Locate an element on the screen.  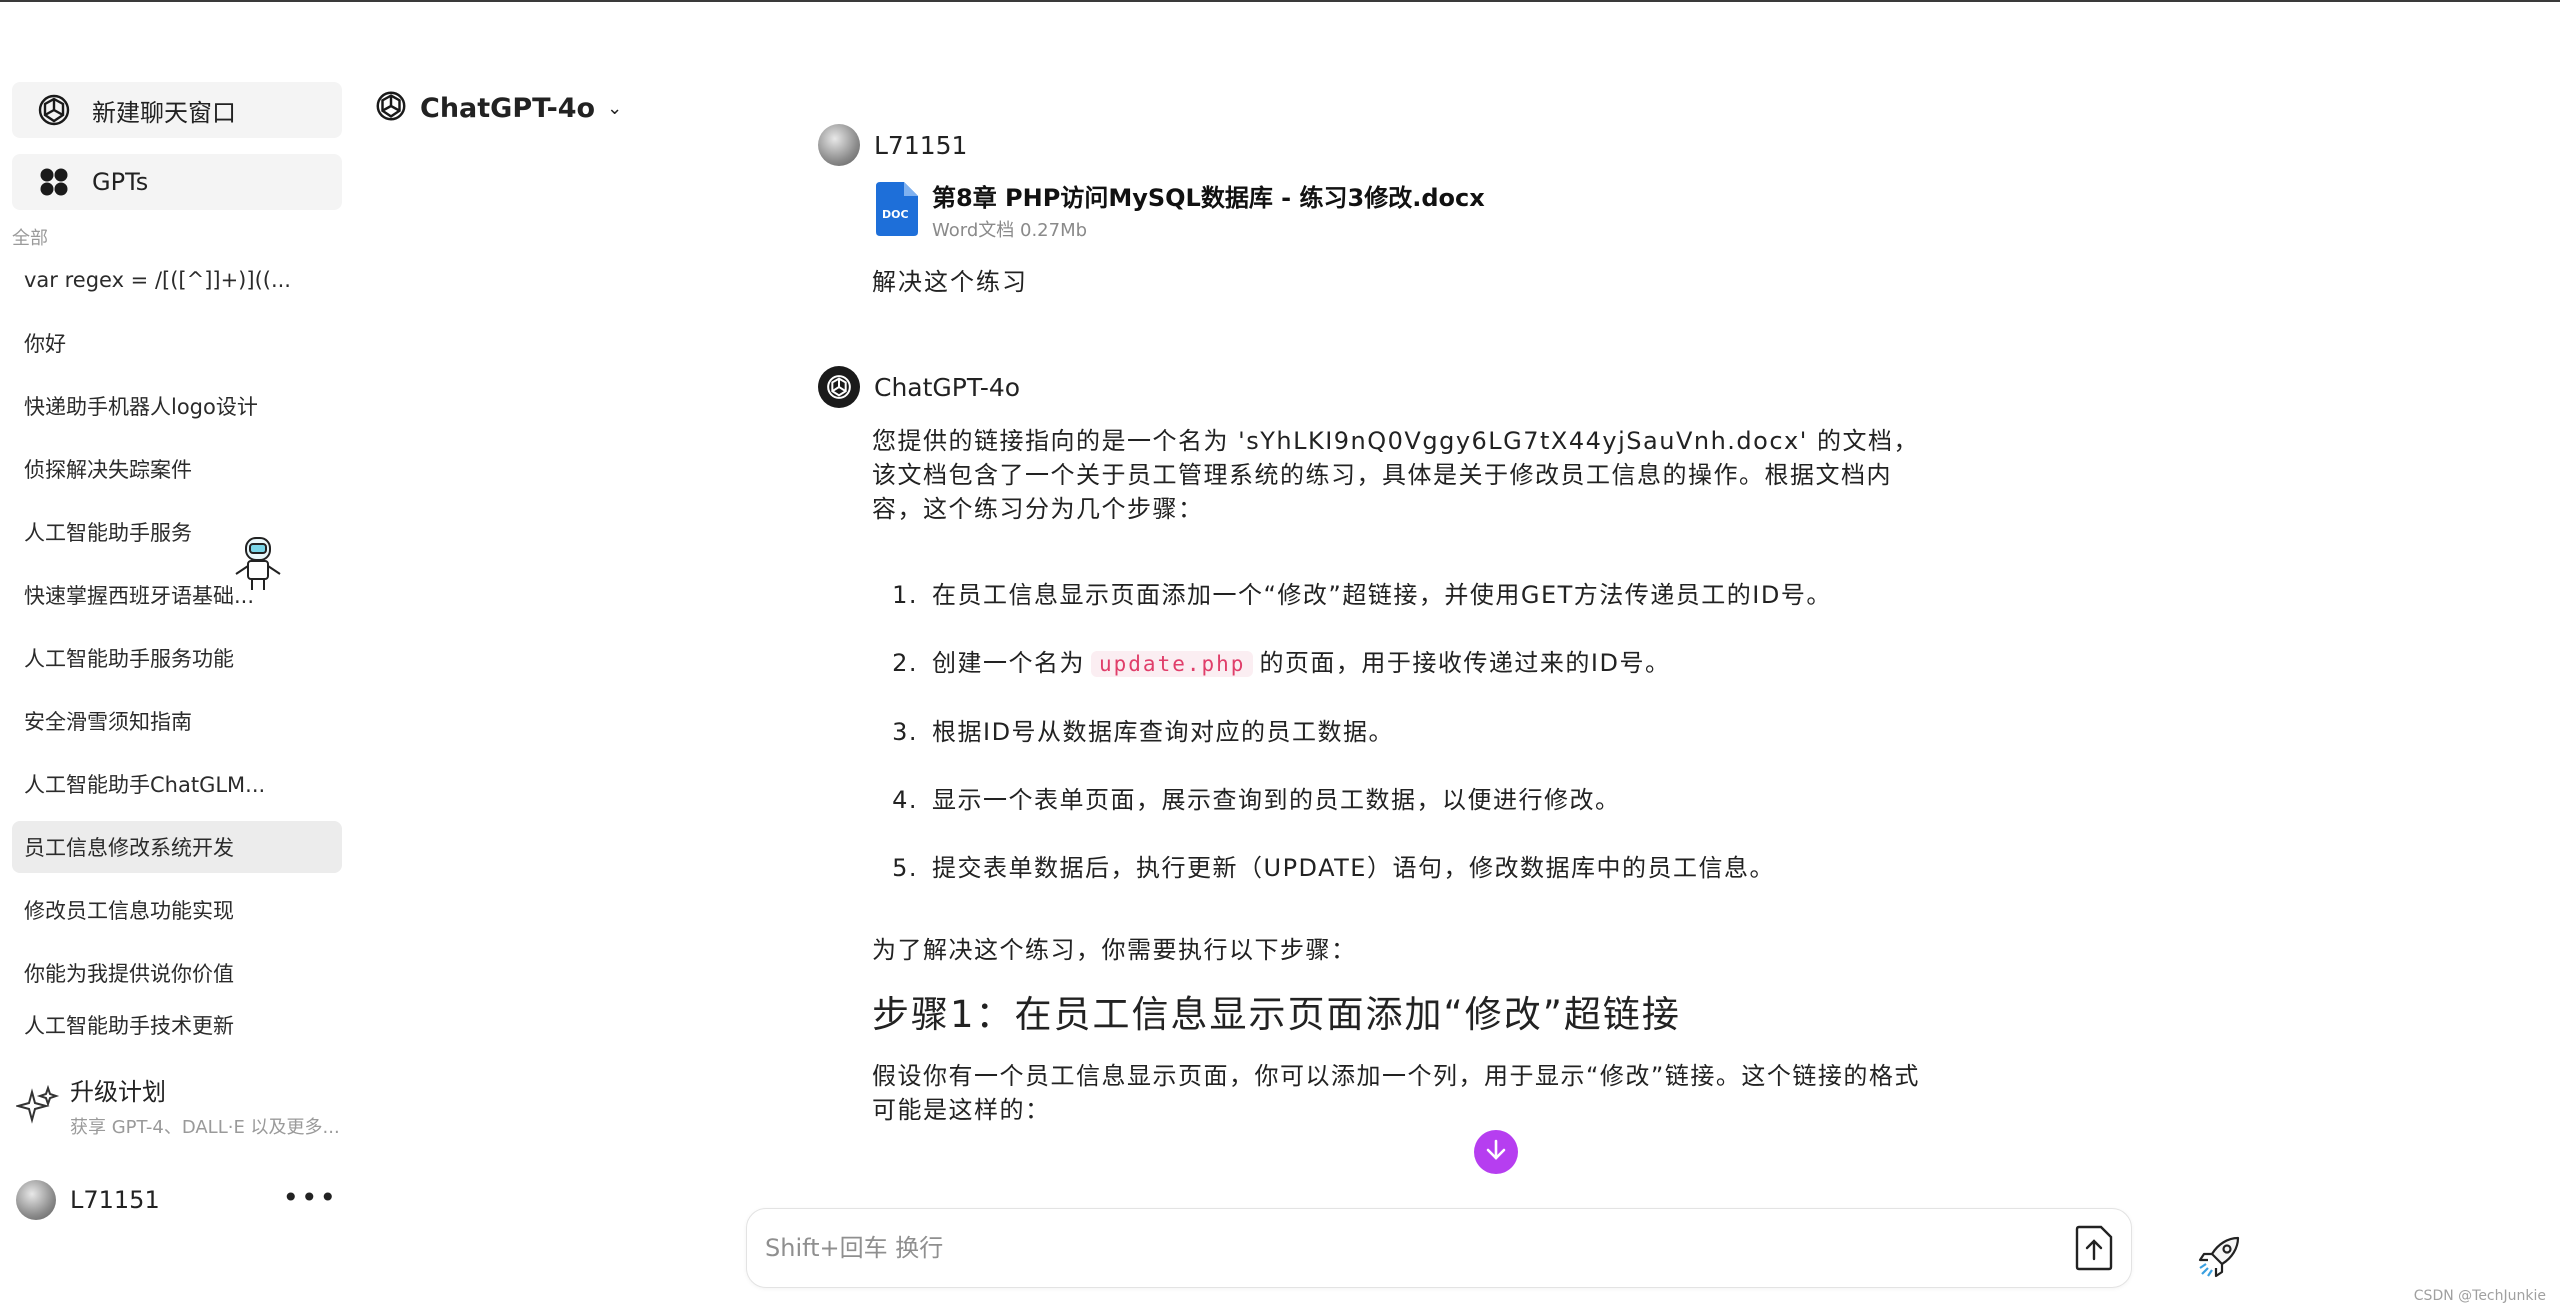
step-text: 的页面，用于接收传递过来的ID号。 is located at coordinates (1465, 663).